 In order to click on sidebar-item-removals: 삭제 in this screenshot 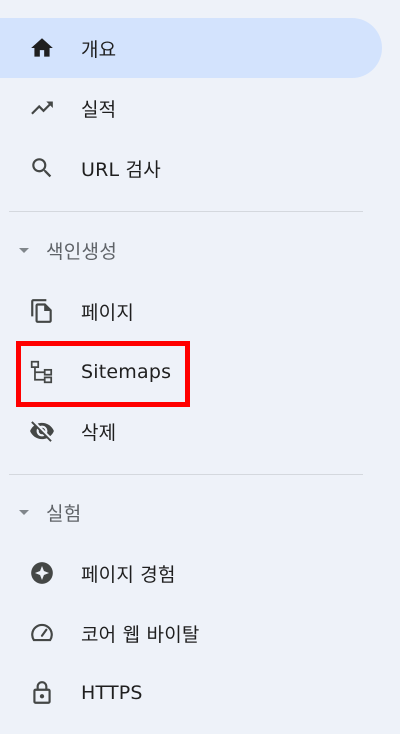, I will do `click(191, 431)`.